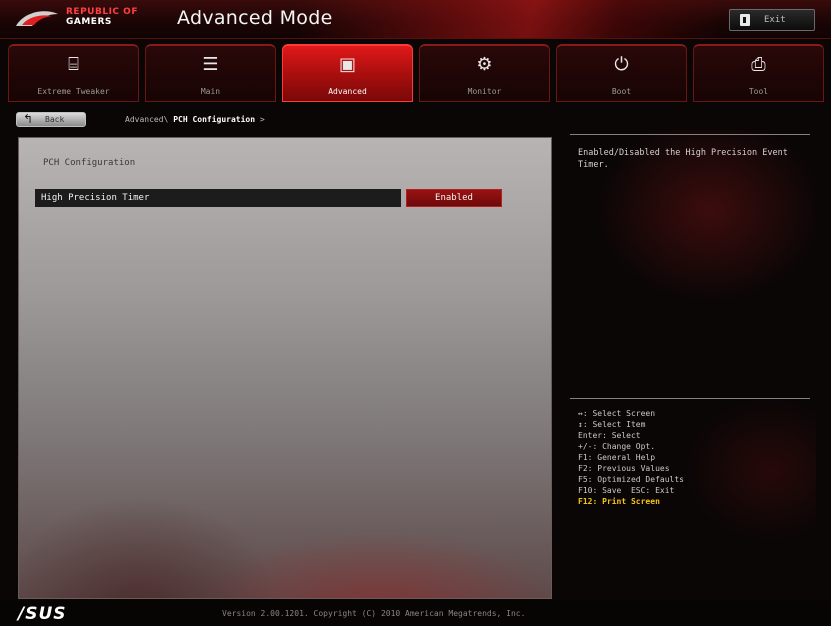  I want to click on tab-tool: ⎙ Tool, so click(758, 73).